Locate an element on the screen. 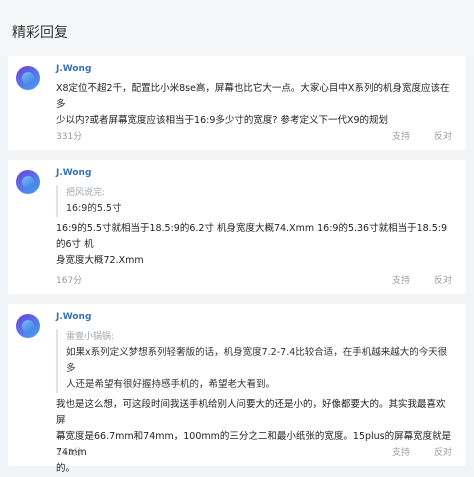 This screenshot has height=477, width=474. quoted-line: 人还是希望有很好握持感手机的，希望老大看到。 is located at coordinates (171, 384).